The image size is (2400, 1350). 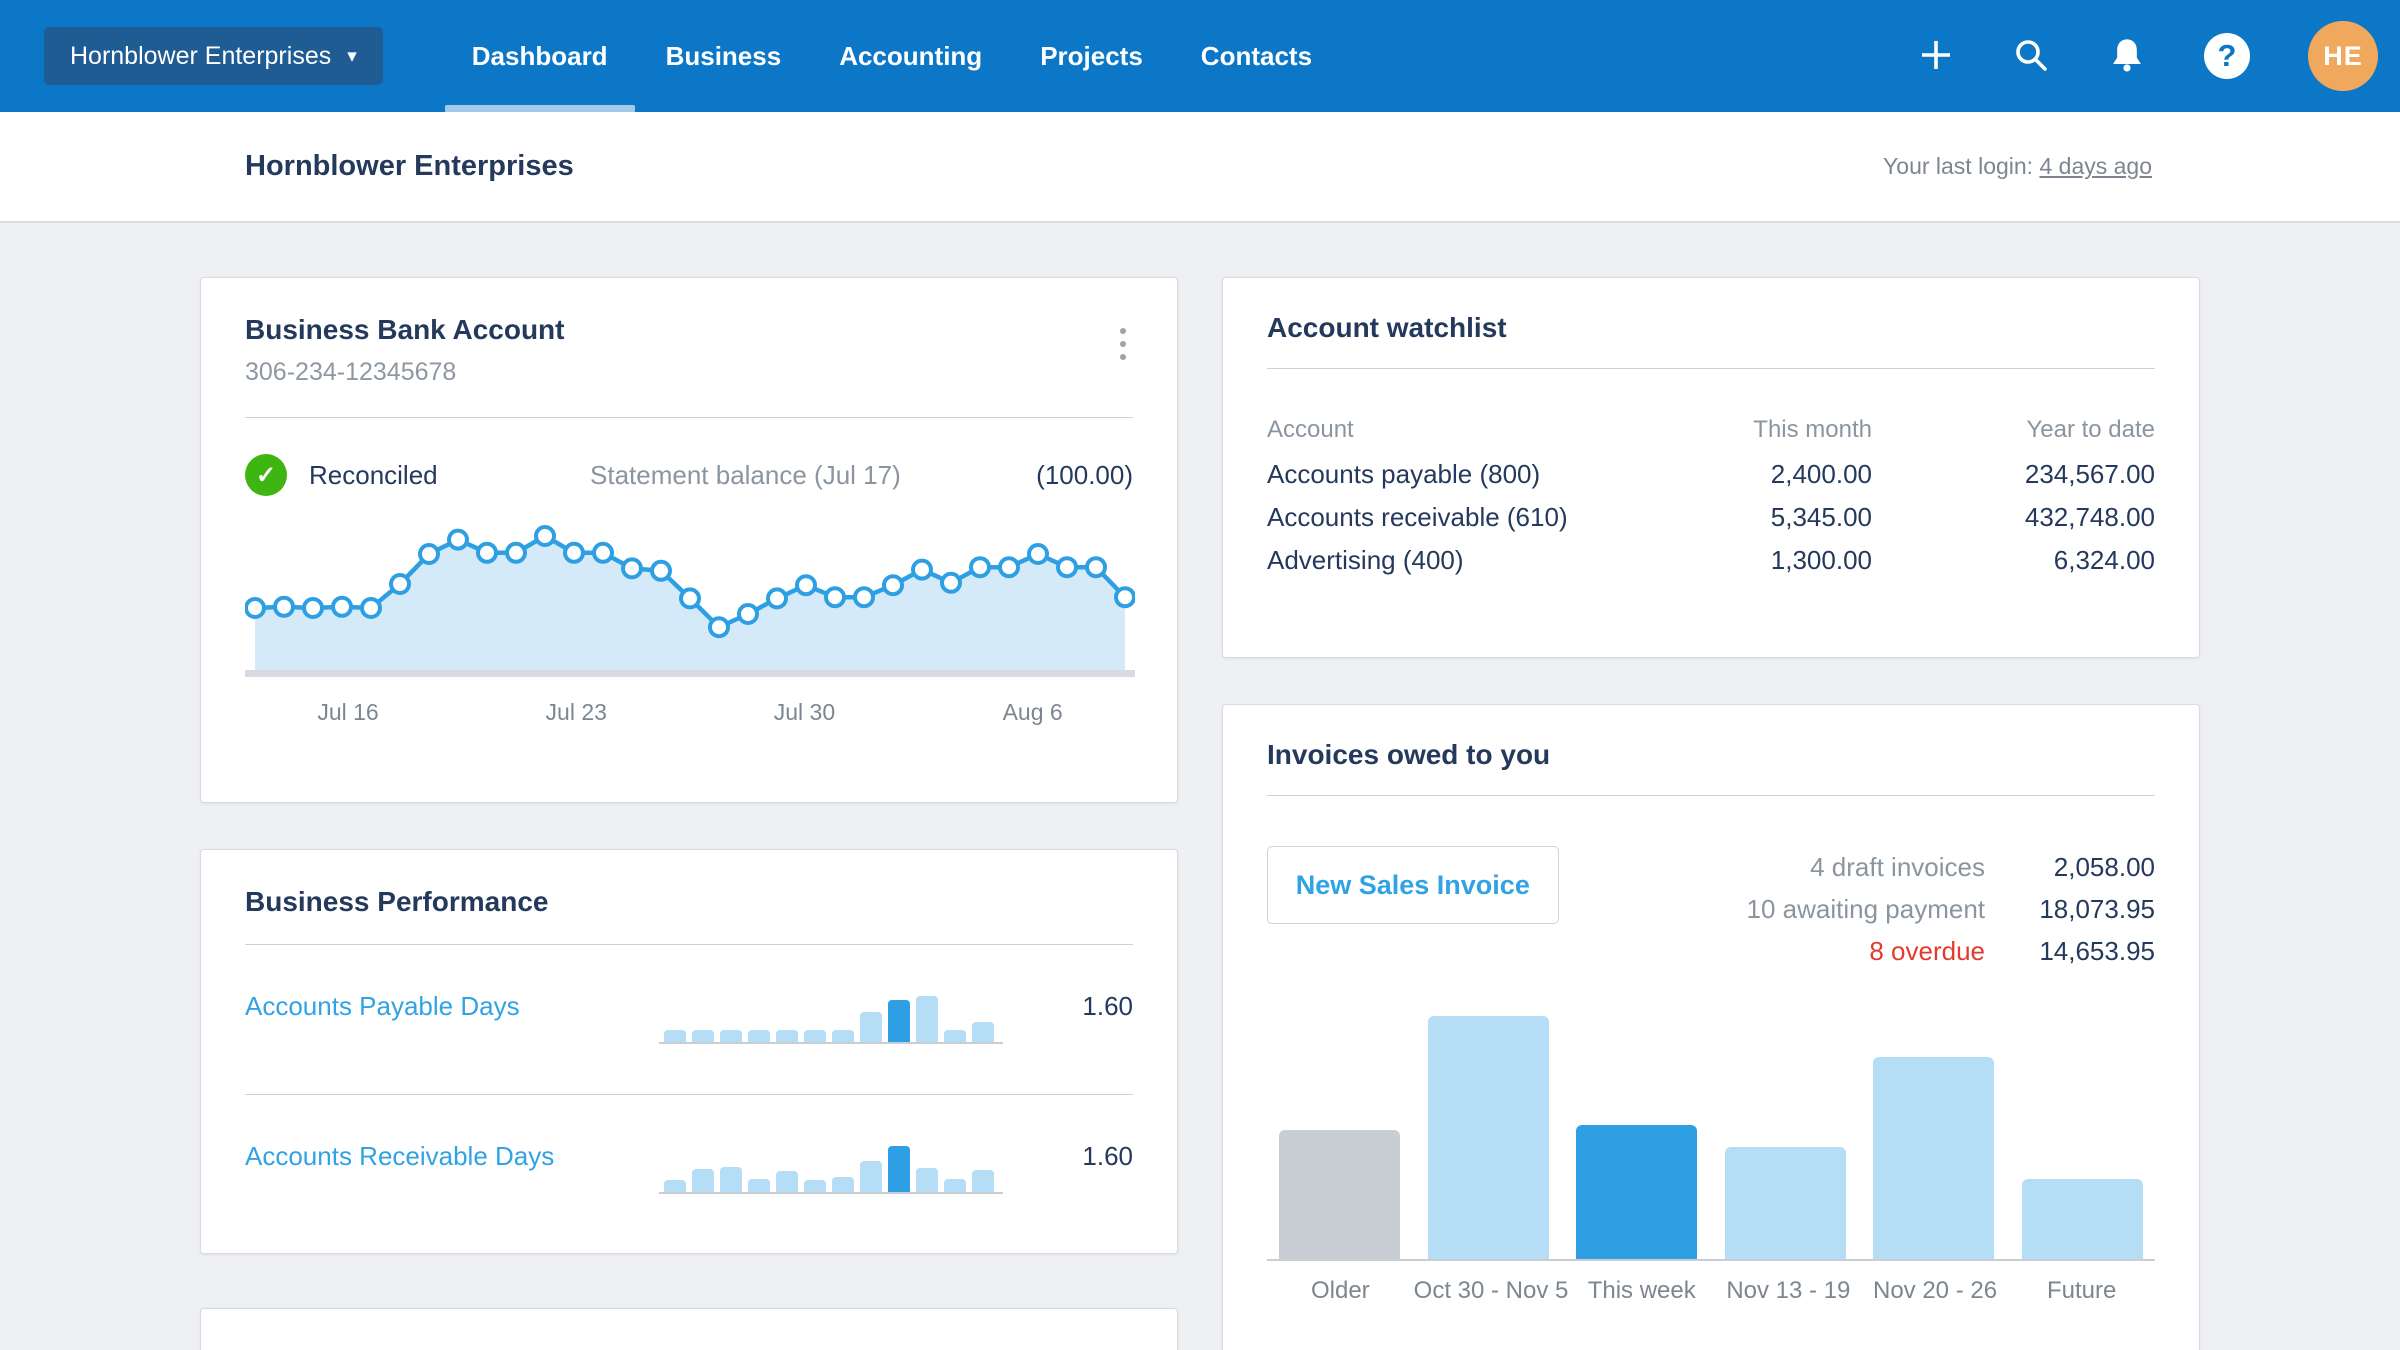 What do you see at coordinates (2082, 1290) in the screenshot?
I see `x-tick: Future` at bounding box center [2082, 1290].